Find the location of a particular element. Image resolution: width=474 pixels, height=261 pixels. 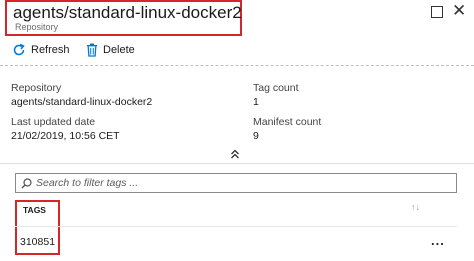

tag-cell: 310851 is located at coordinates (38, 242).